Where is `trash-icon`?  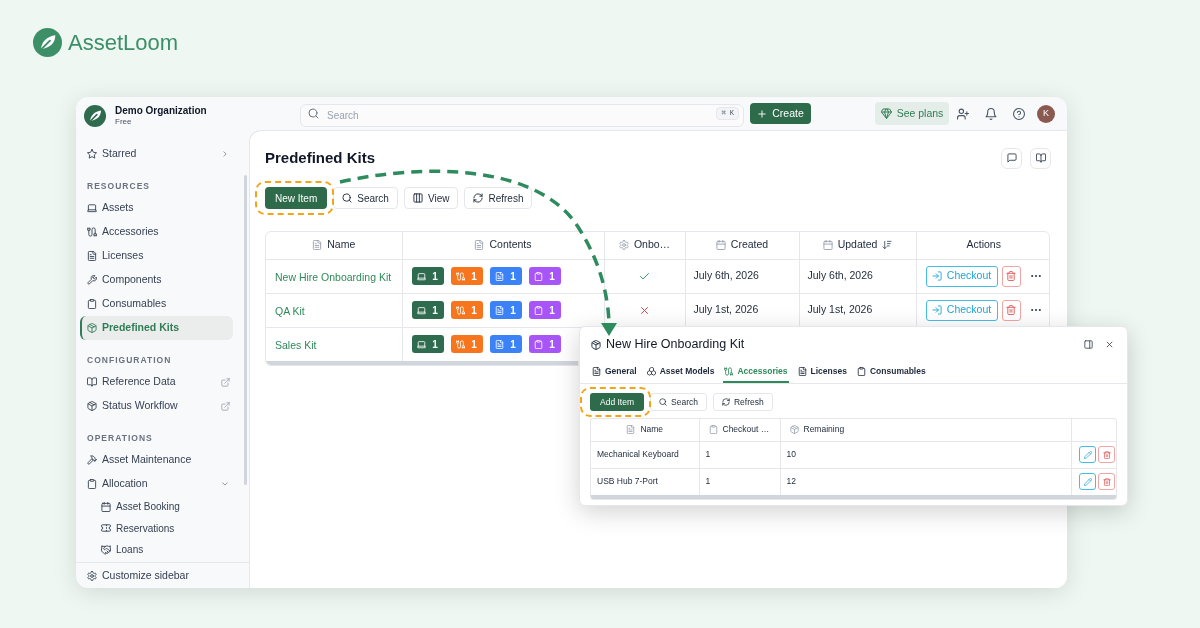 trash-icon is located at coordinates (1011, 276).